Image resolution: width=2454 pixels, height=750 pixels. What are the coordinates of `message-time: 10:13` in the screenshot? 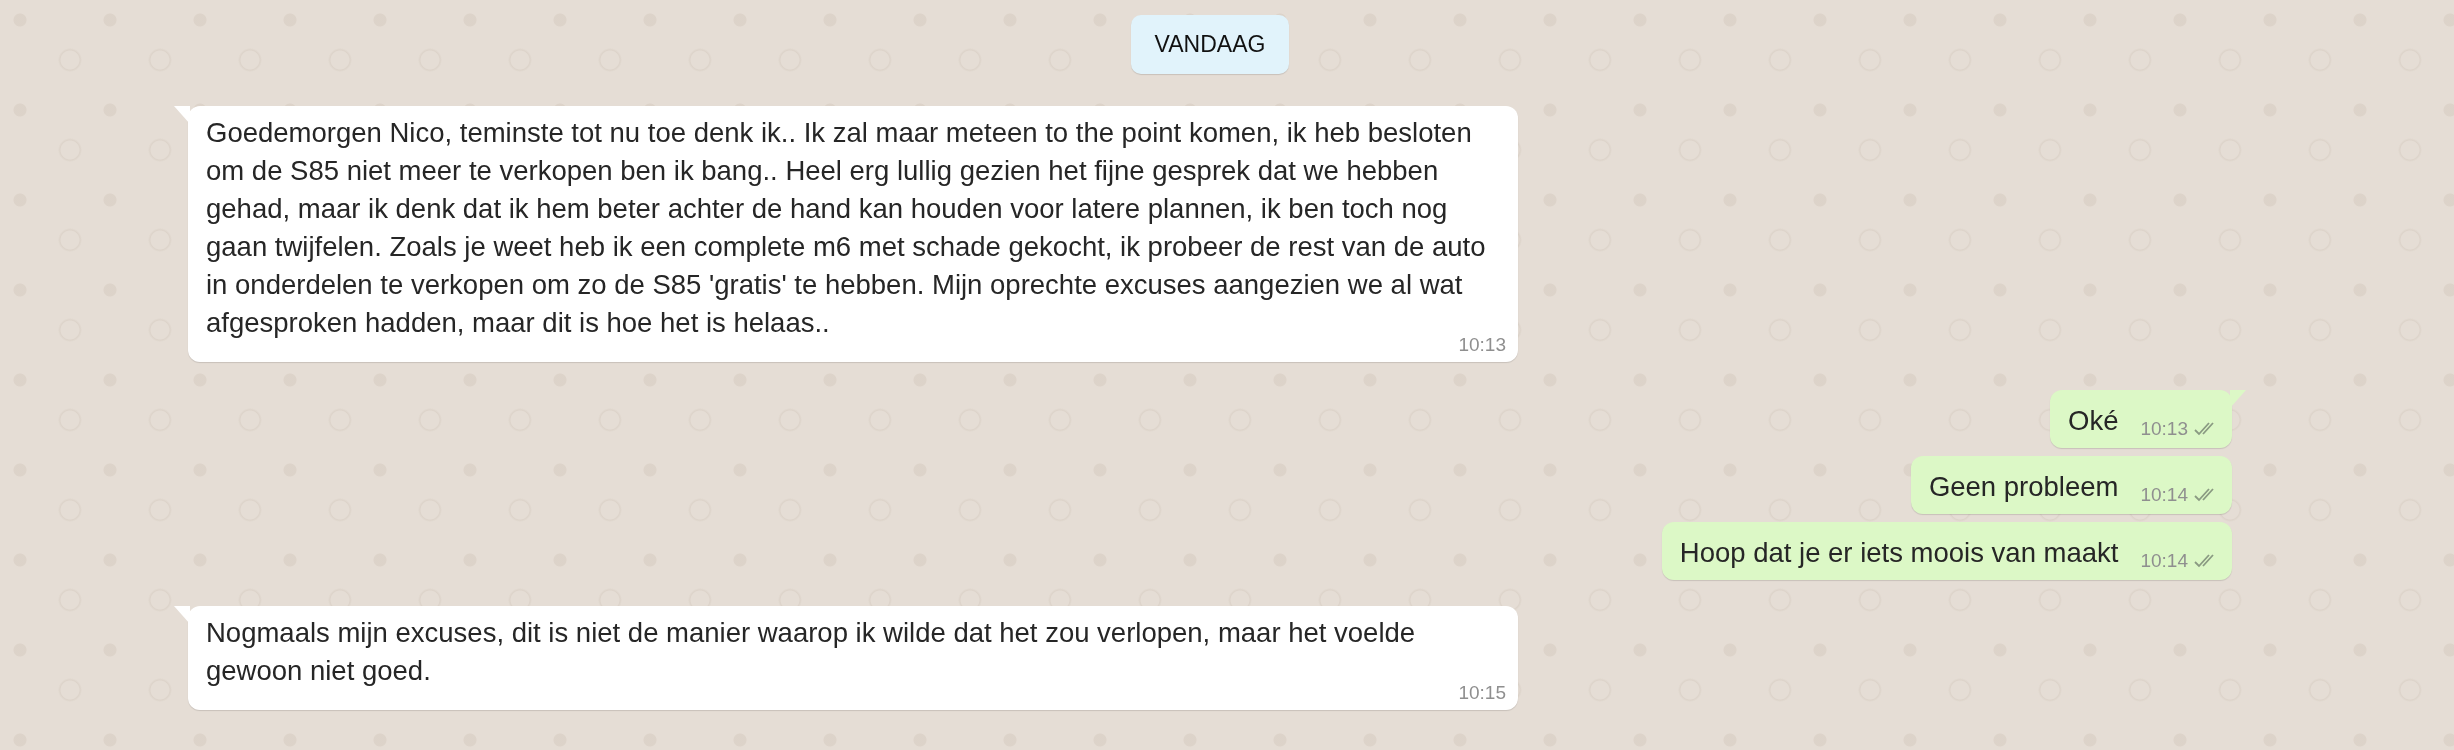 It's located at (2164, 429).